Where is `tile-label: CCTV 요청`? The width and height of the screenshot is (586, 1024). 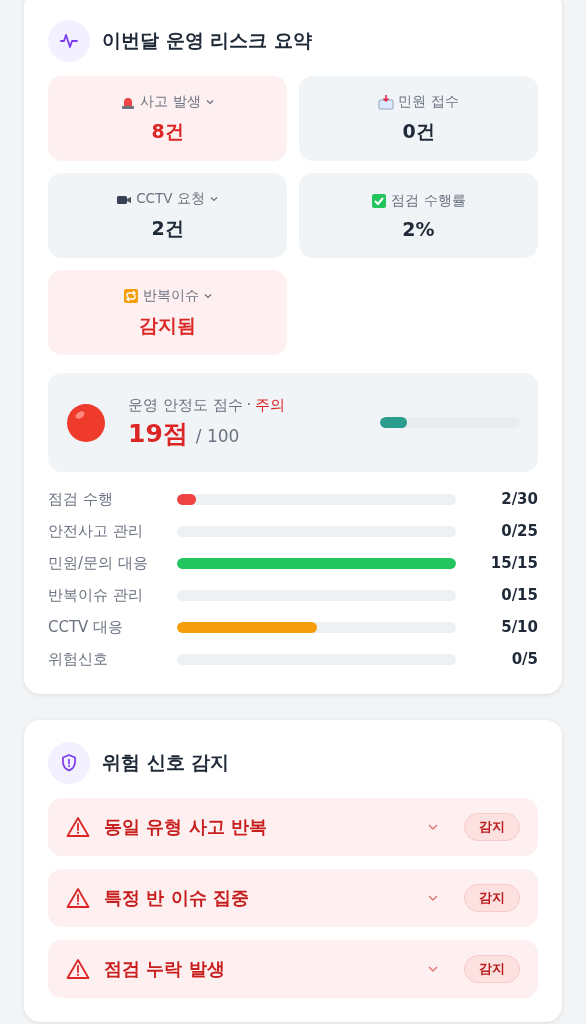 tile-label: CCTV 요청 is located at coordinates (170, 198).